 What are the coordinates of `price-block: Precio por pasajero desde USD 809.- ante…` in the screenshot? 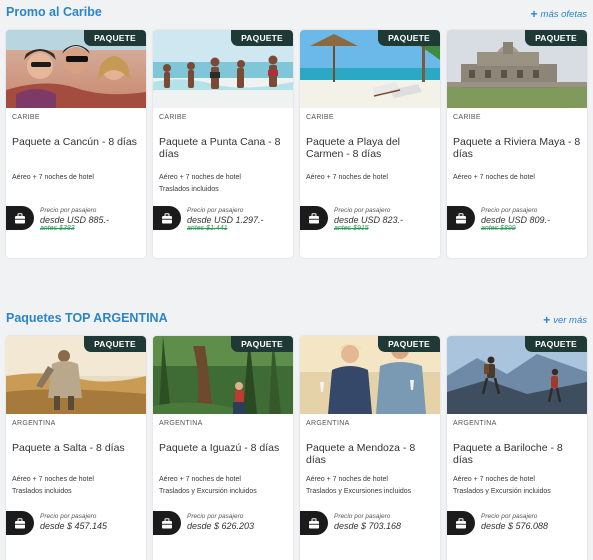 It's located at (515, 219).